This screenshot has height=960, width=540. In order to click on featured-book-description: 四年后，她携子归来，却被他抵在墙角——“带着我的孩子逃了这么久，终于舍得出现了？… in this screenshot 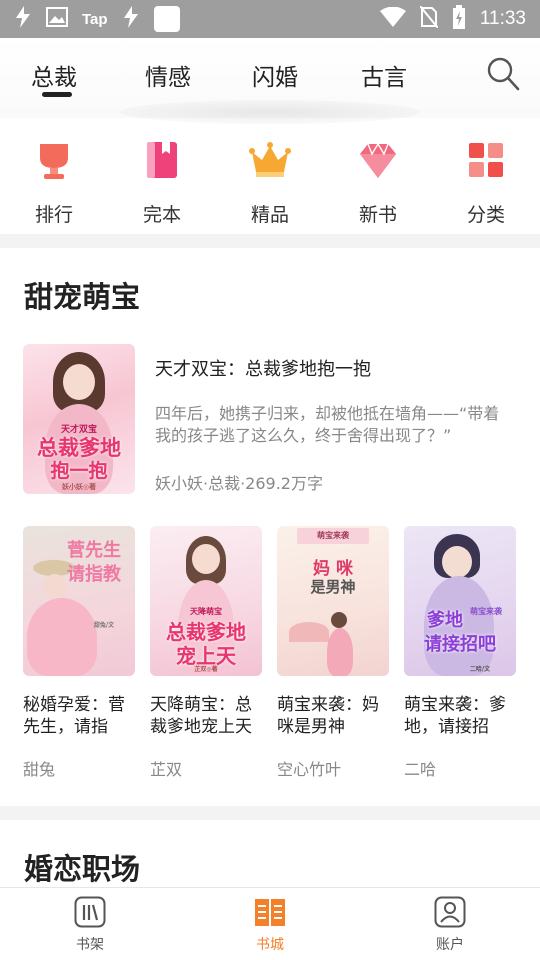, I will do `click(327, 424)`.